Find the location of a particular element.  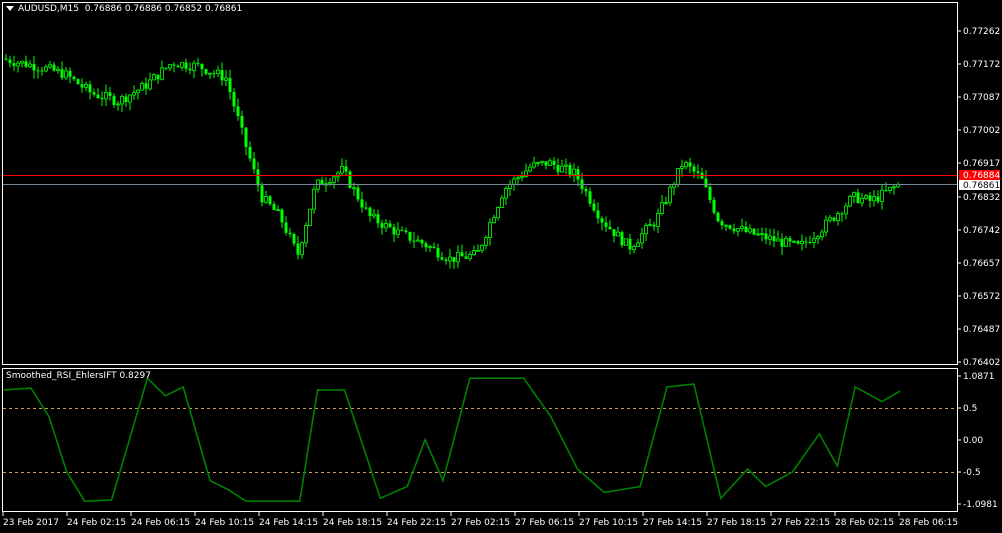

price-tick: 0.77172 is located at coordinates (981, 65).